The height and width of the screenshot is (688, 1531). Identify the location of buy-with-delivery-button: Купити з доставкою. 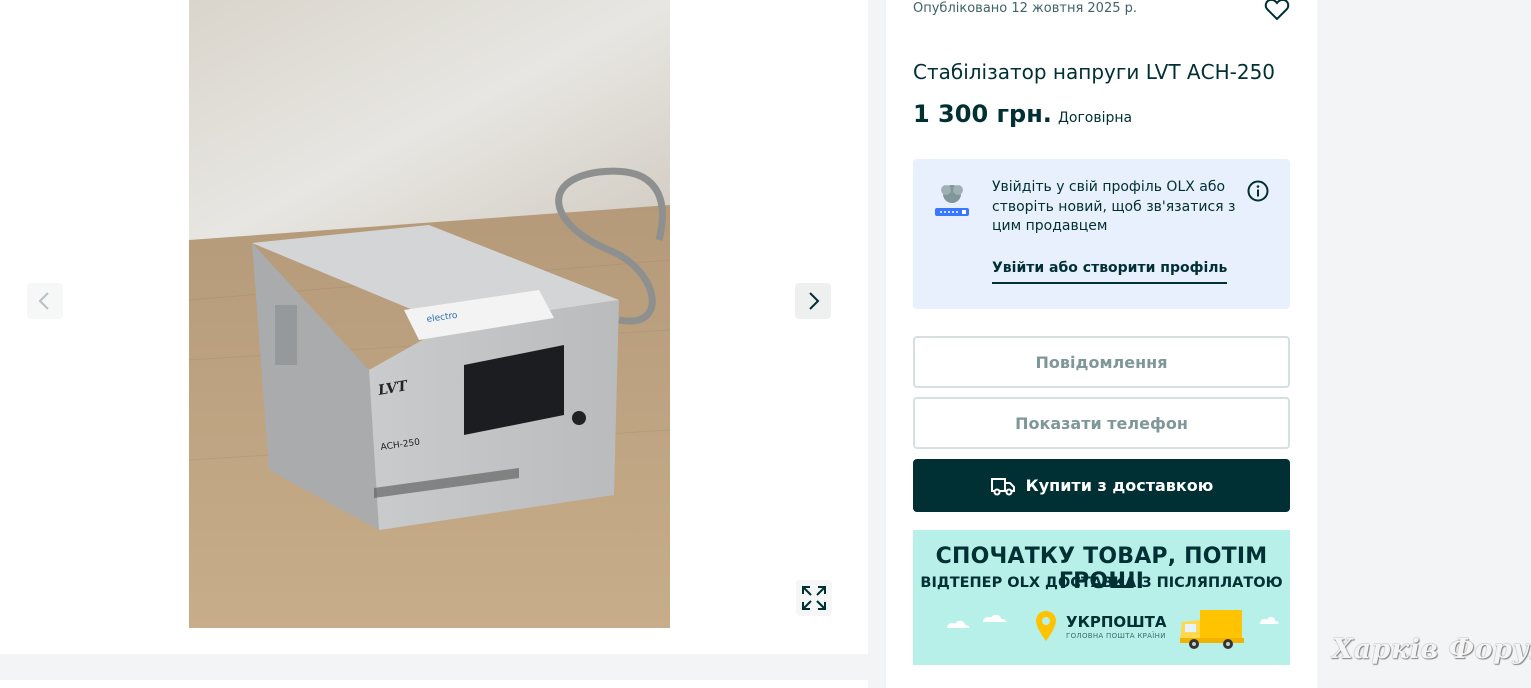
(1101, 485).